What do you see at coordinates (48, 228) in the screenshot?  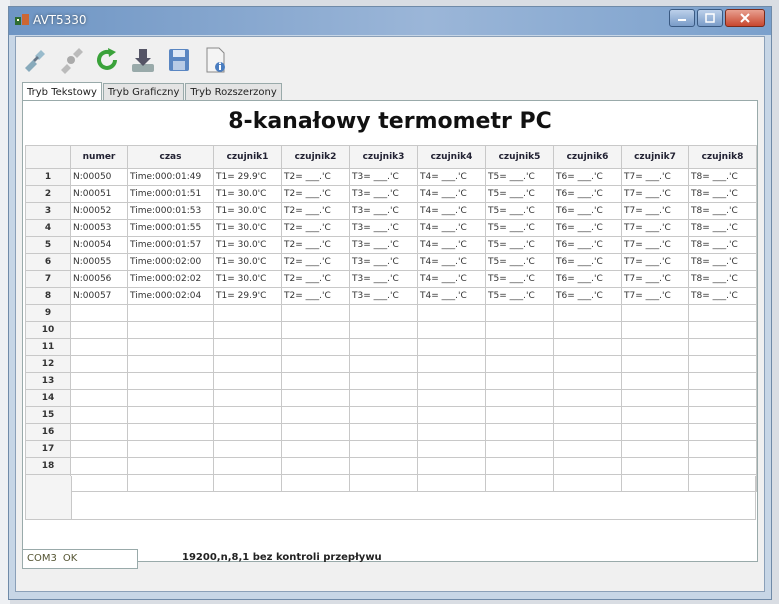 I see `row-number: 4` at bounding box center [48, 228].